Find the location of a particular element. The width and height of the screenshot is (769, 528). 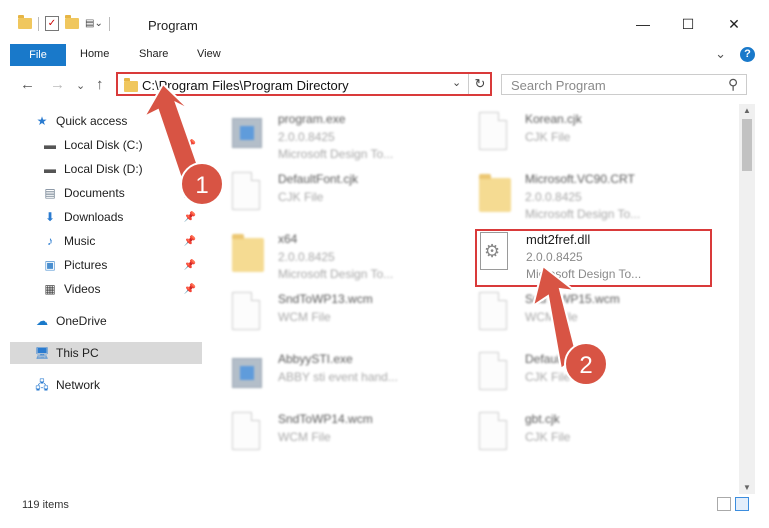

details-view-button is located at coordinates (724, 504).